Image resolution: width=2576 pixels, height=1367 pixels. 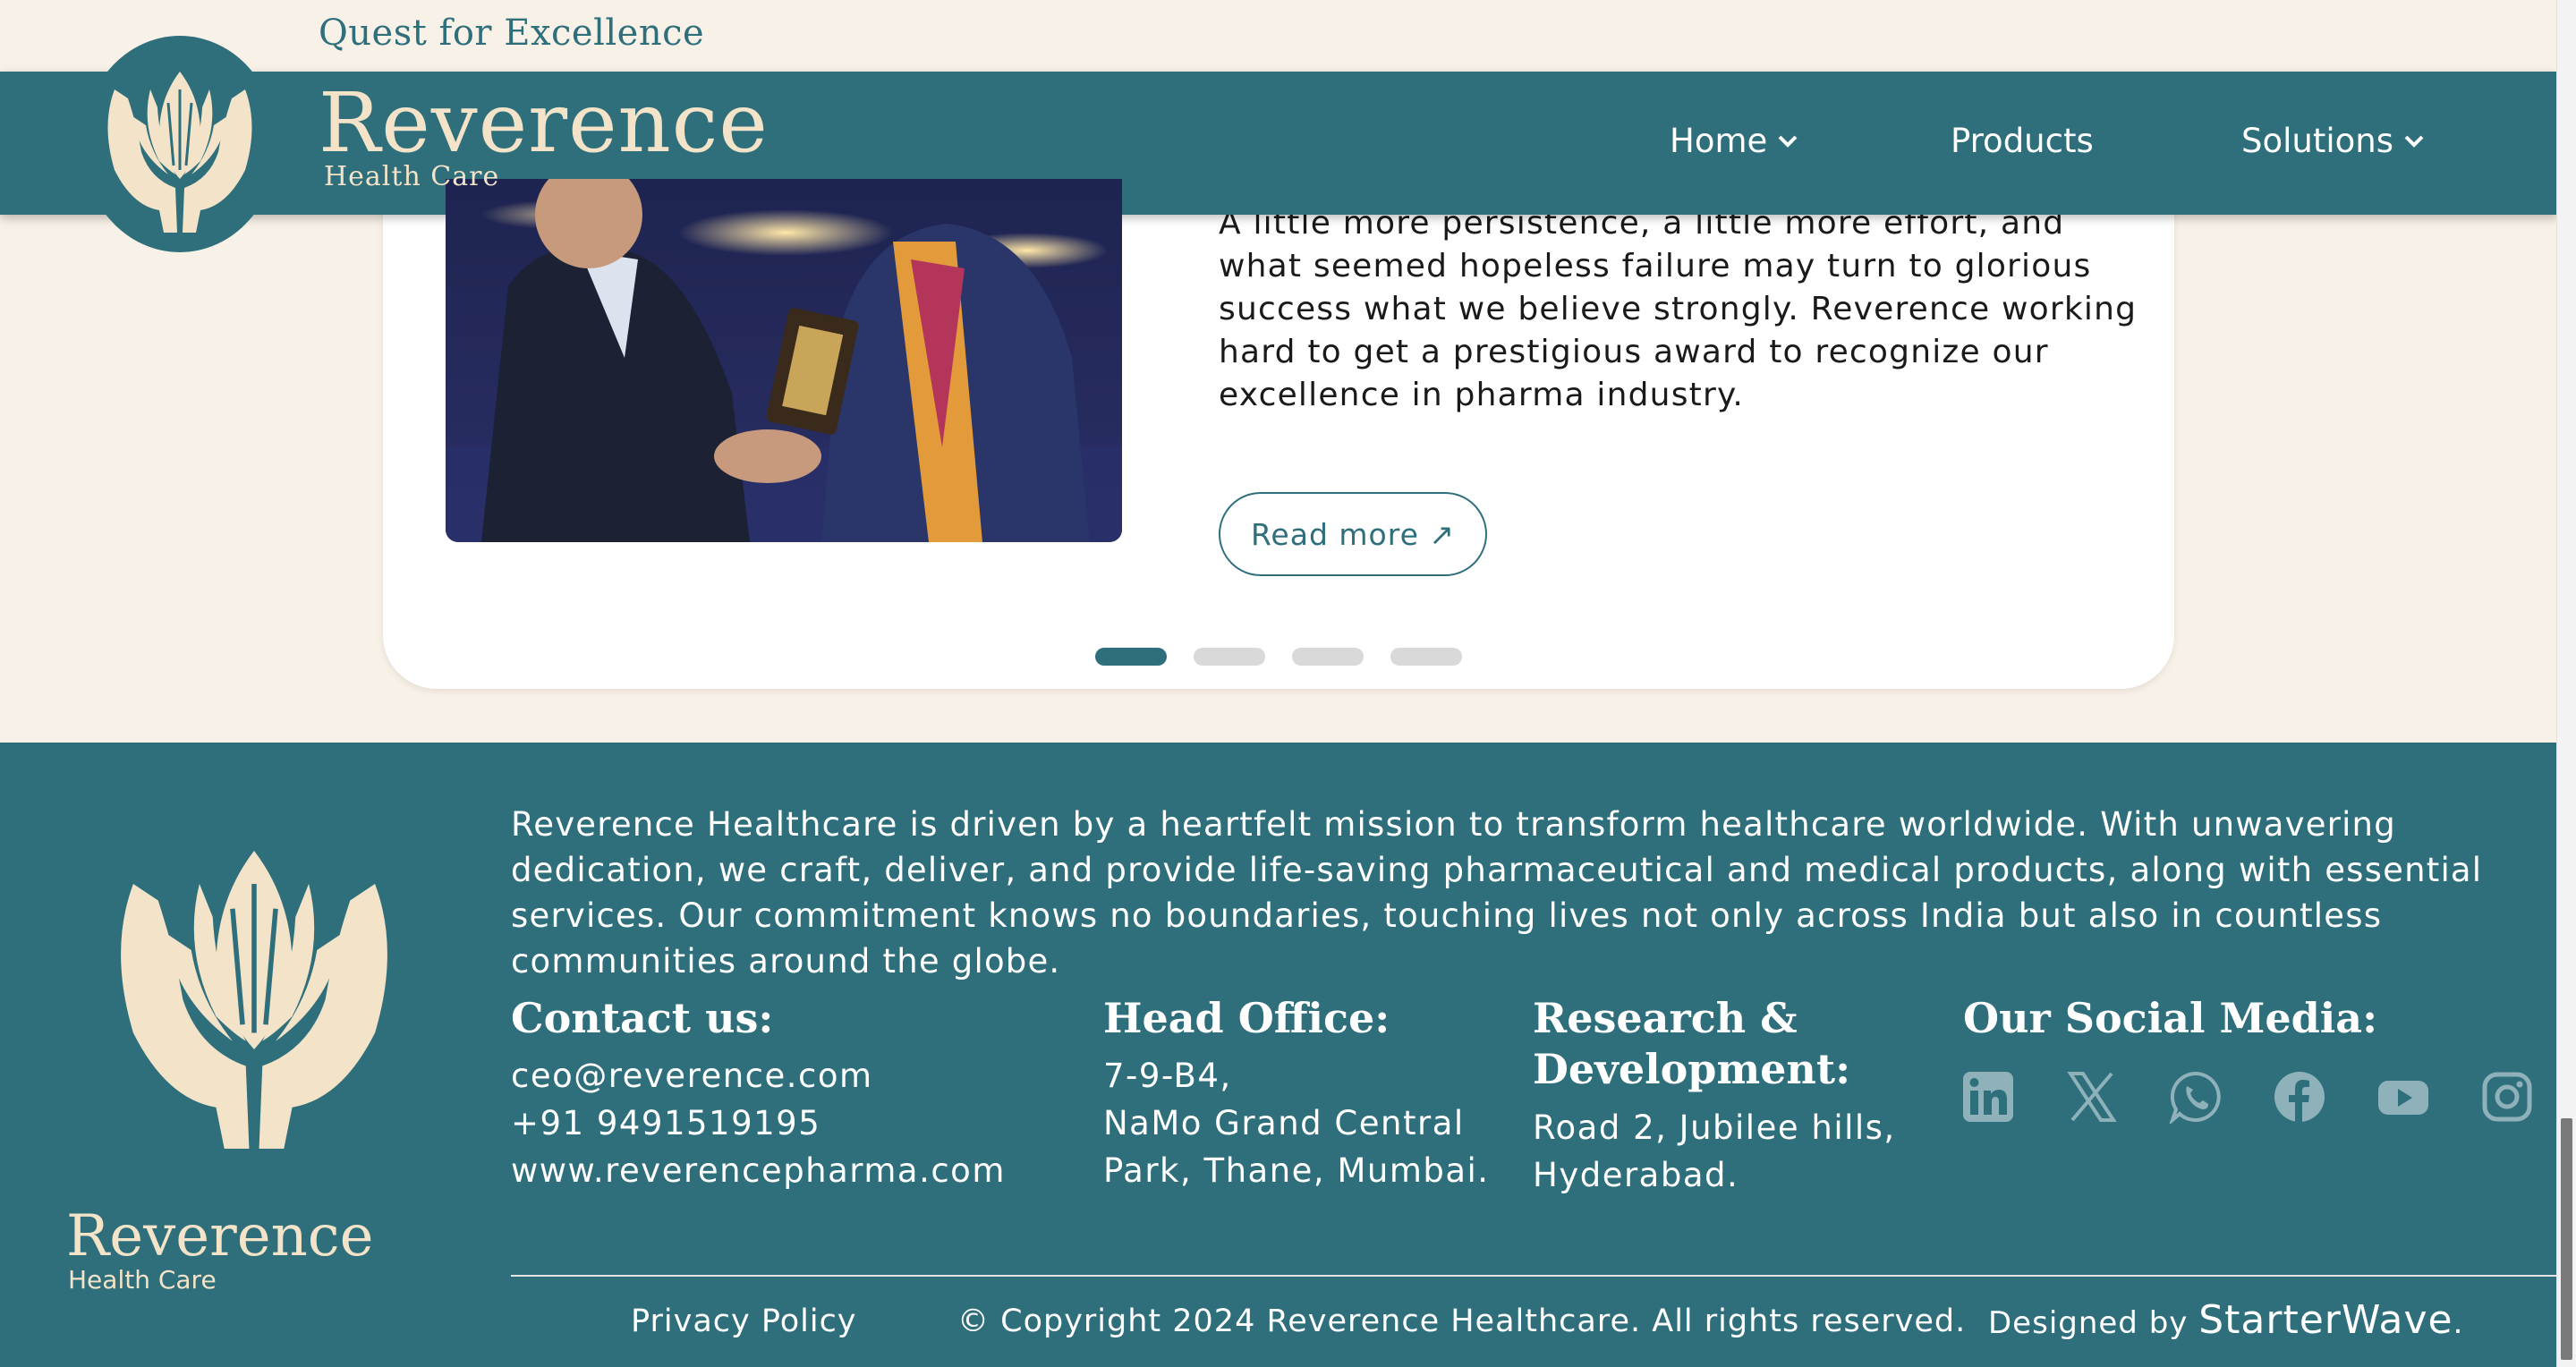 What do you see at coordinates (1665, 1018) in the screenshot?
I see `rnd-title-line1: Research &` at bounding box center [1665, 1018].